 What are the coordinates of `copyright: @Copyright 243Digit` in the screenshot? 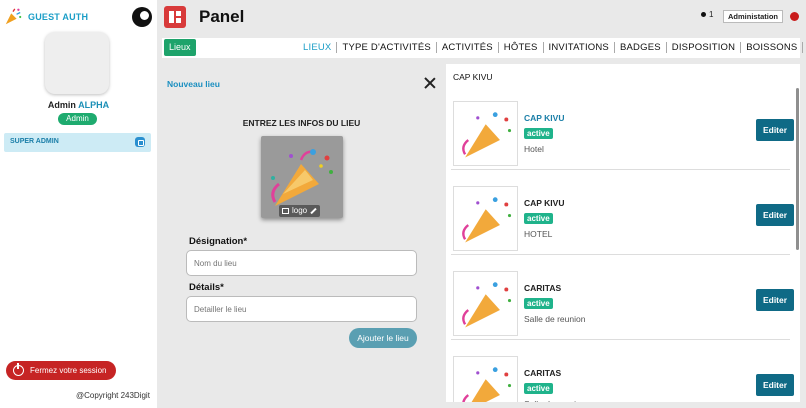 It's located at (113, 395).